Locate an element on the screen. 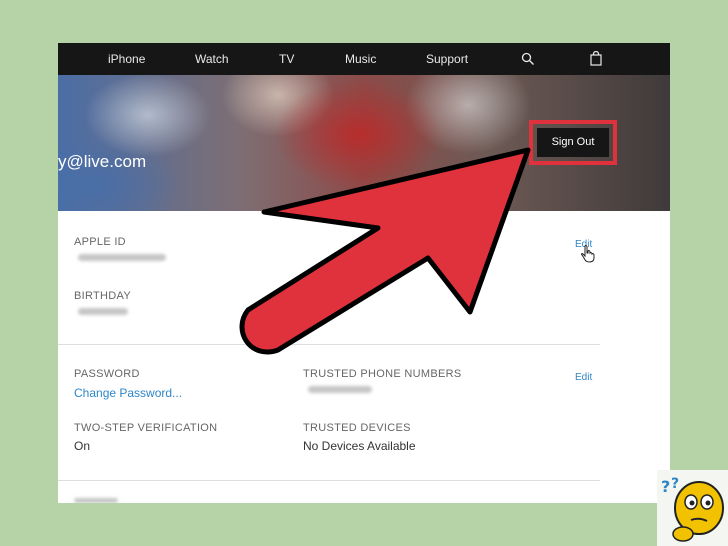  thinking-emoji-icon: ? ? is located at coordinates (692, 508).